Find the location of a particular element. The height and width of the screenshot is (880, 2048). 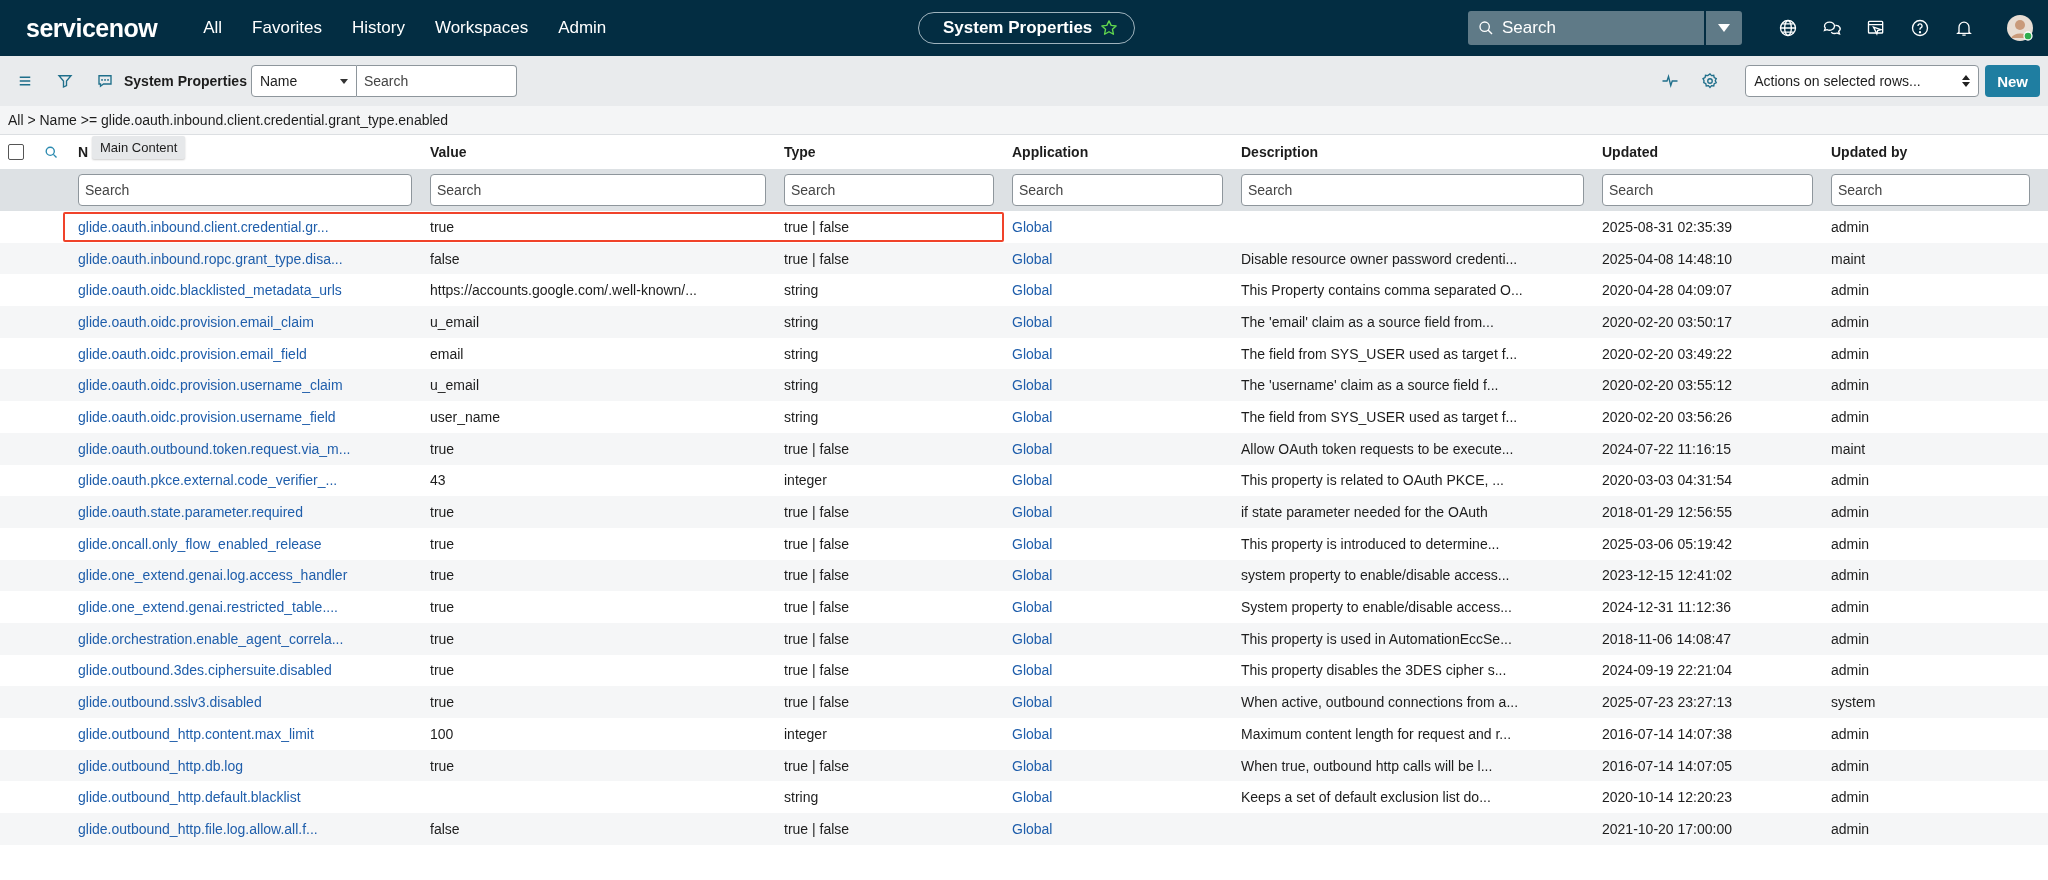

property-name-link: glide.oauth.oidc.provision.username_field is located at coordinates (207, 416).